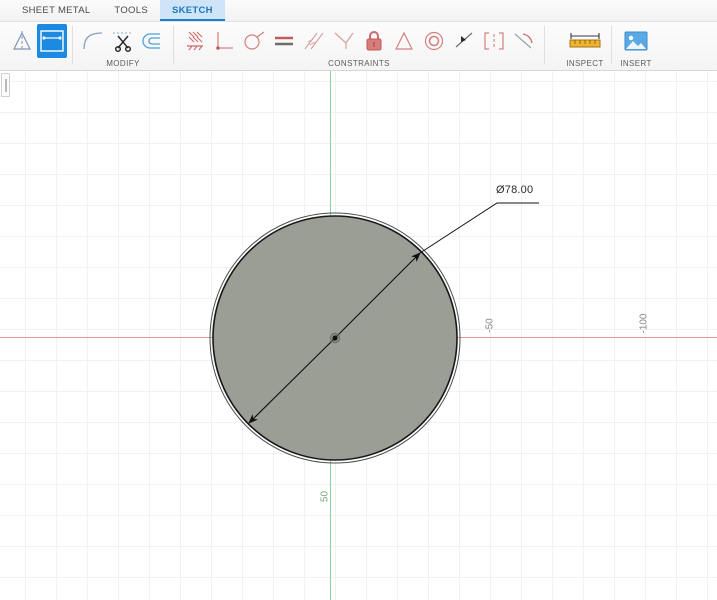 The height and width of the screenshot is (600, 717). What do you see at coordinates (56, 10) in the screenshot?
I see `tab-sheet-metal: SHEET METAL` at bounding box center [56, 10].